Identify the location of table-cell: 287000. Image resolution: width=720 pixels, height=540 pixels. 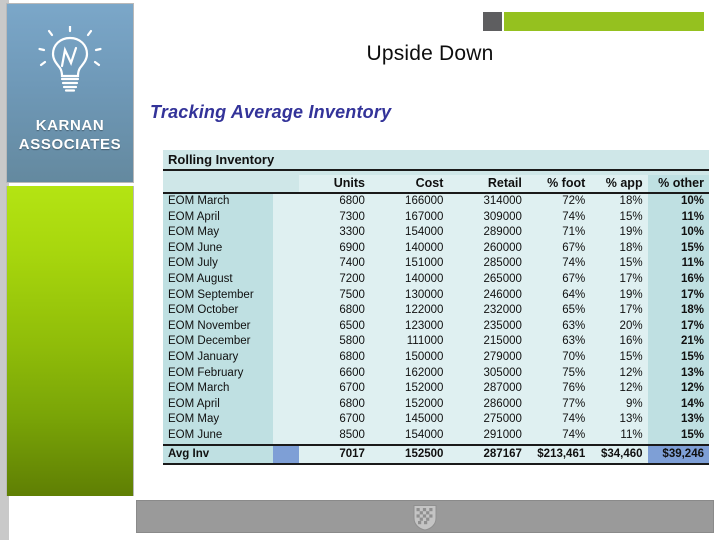
(487, 389).